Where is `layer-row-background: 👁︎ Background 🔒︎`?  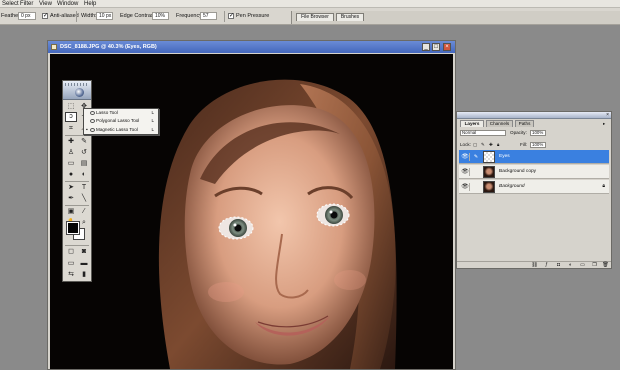
layer-row-background: 👁︎ Background 🔒︎ is located at coordinates (534, 187).